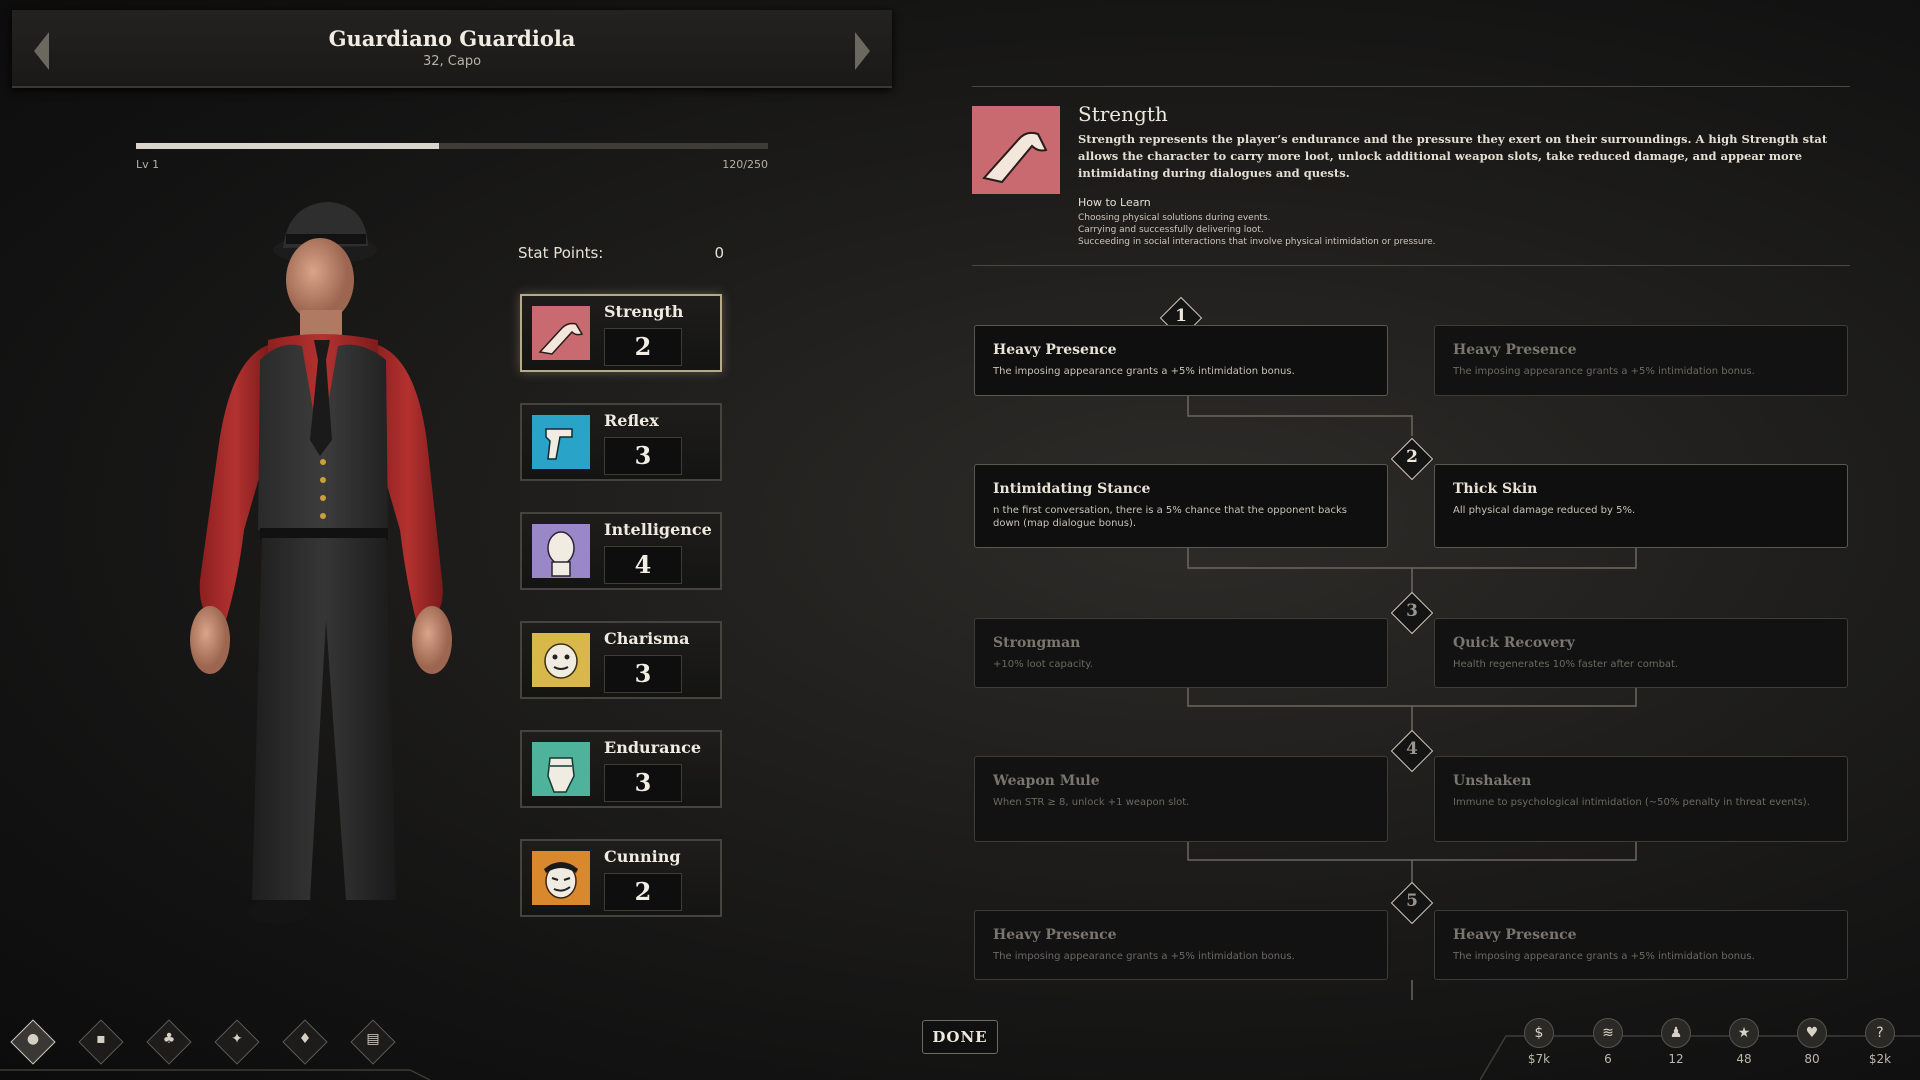 The image size is (1920, 1080). I want to click on resource-value: 12, so click(1676, 1059).